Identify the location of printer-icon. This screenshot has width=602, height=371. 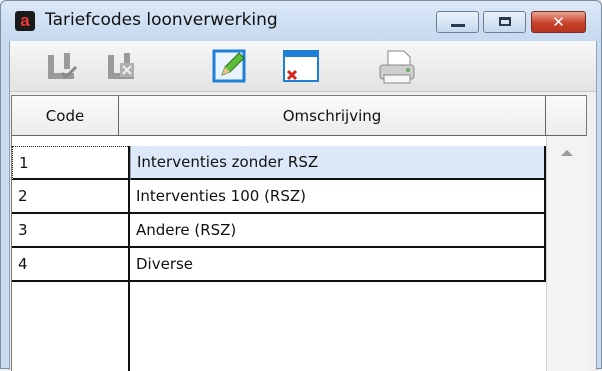
(397, 67).